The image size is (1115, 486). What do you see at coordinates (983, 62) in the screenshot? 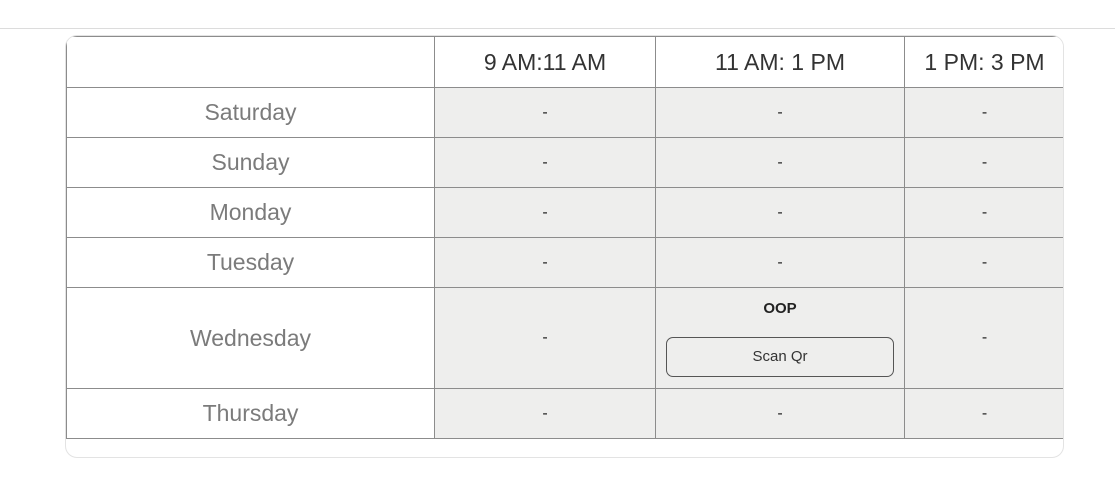
I see `time-slot-header: 1 PM: 3 PM` at bounding box center [983, 62].